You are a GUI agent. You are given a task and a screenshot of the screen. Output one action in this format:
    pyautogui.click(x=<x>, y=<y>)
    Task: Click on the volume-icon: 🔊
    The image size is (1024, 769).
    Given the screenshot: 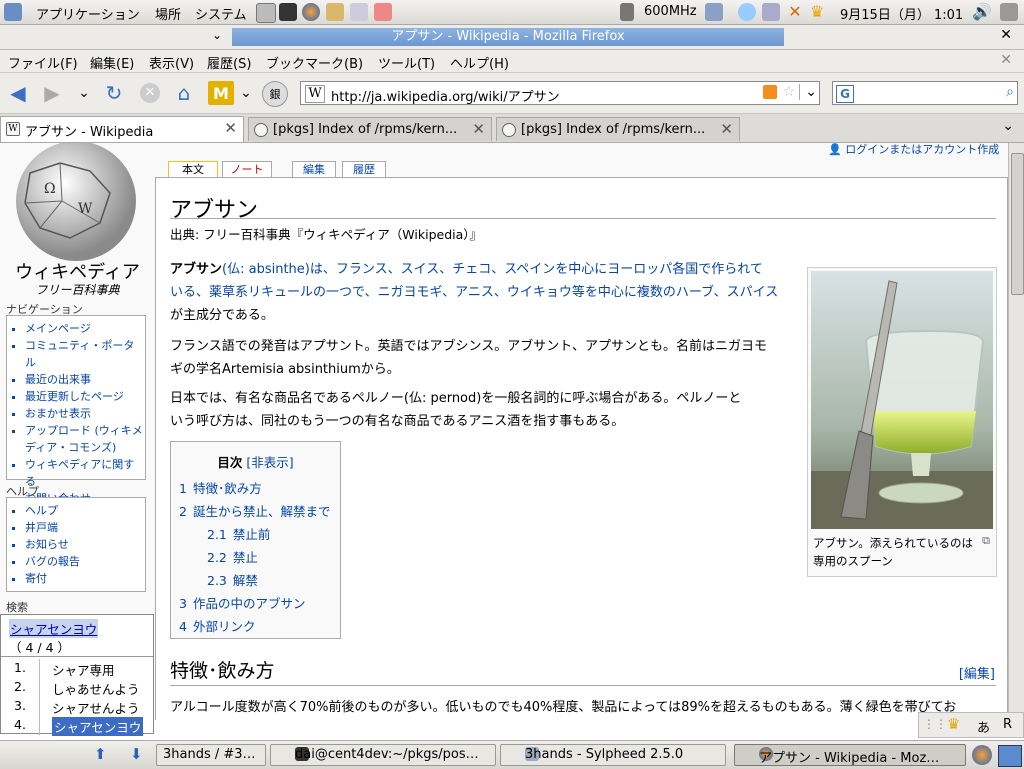 What is the action you would take?
    pyautogui.click(x=982, y=12)
    